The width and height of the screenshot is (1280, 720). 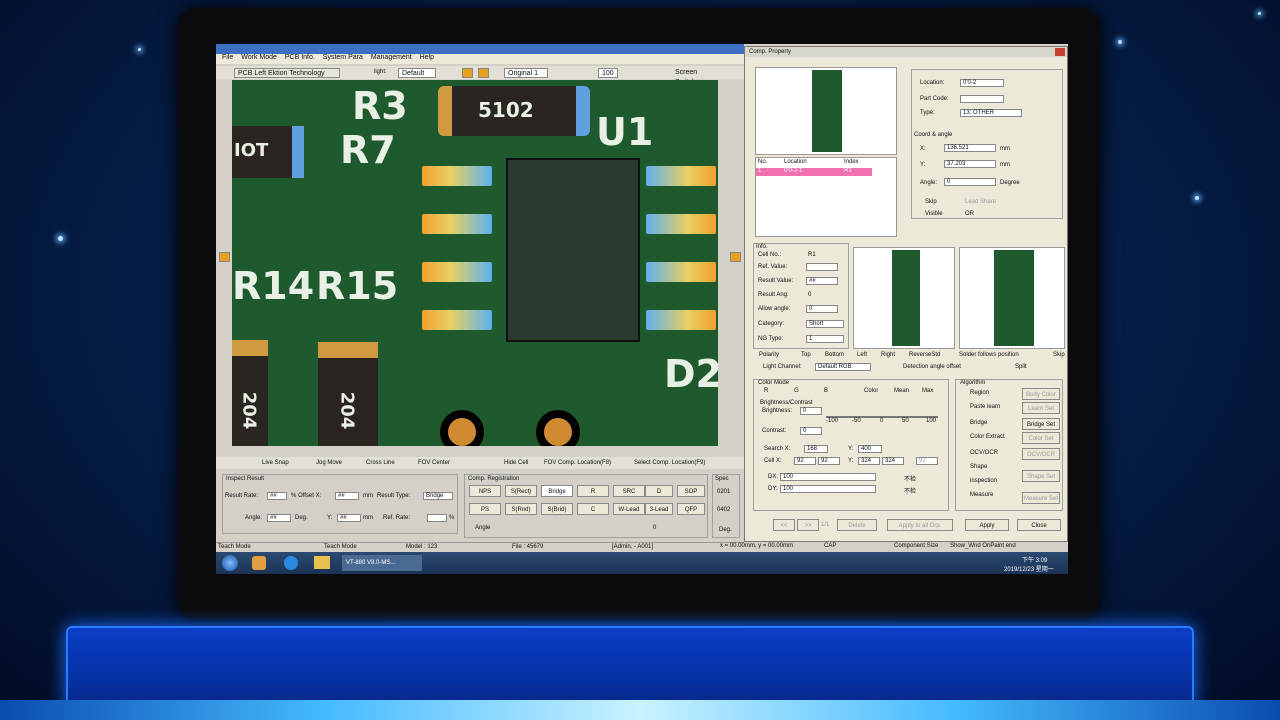 I want to click on jog-move-checkbox: Jog Move, so click(x=329, y=463).